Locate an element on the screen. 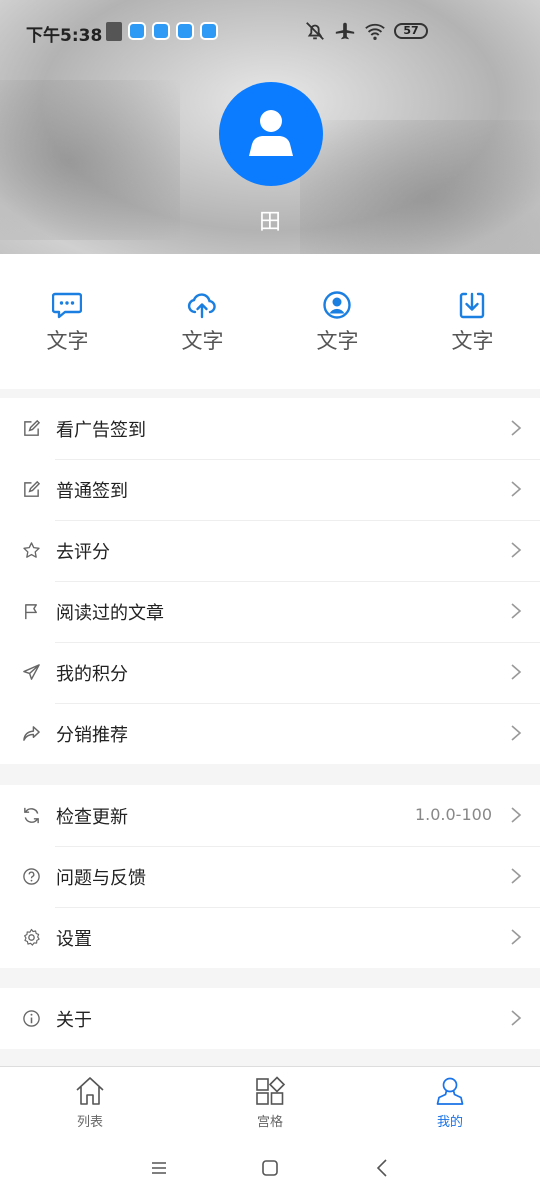  home-icon is located at coordinates (90, 1091).